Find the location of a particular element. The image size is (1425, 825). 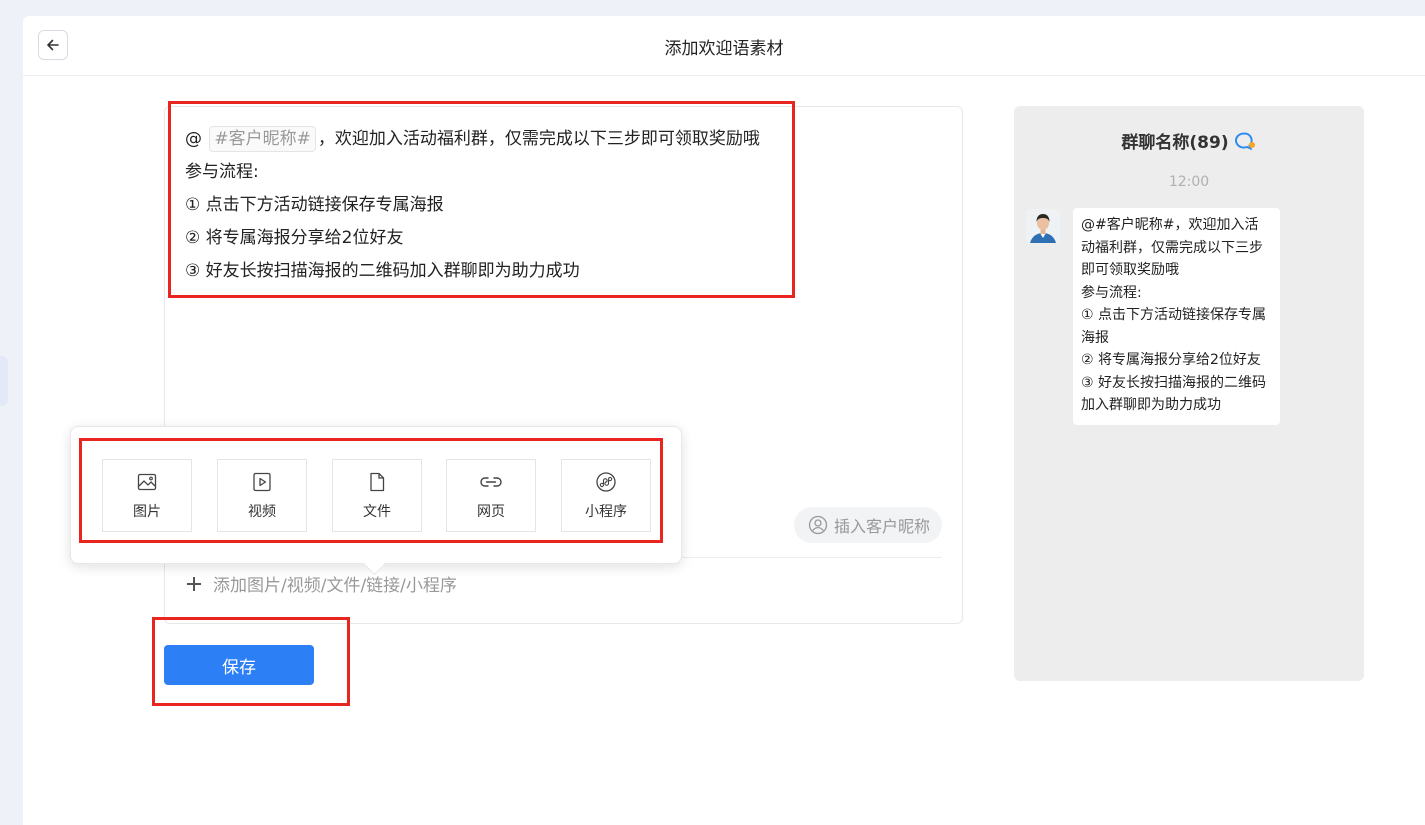

user-icon is located at coordinates (818, 525).